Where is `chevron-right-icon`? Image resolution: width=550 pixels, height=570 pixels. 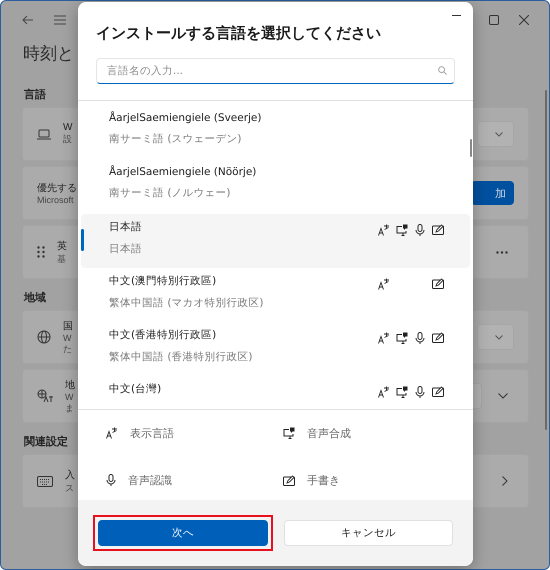
chevron-right-icon is located at coordinates (505, 481).